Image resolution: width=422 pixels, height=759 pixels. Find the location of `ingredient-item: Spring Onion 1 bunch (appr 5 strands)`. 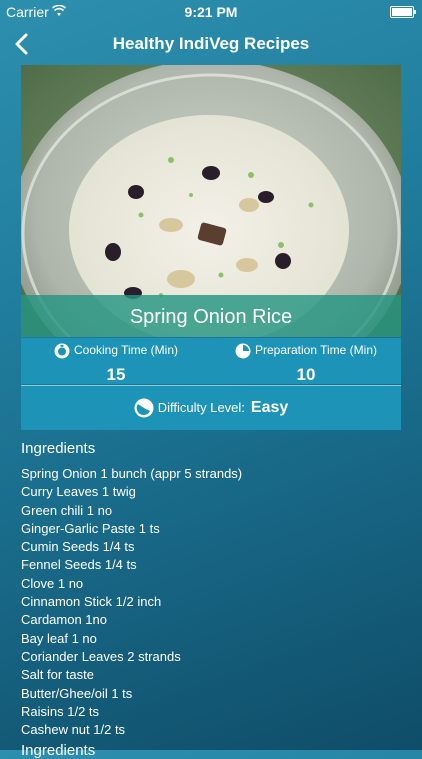

ingredient-item: Spring Onion 1 bunch (appr 5 strands) is located at coordinates (132, 473).